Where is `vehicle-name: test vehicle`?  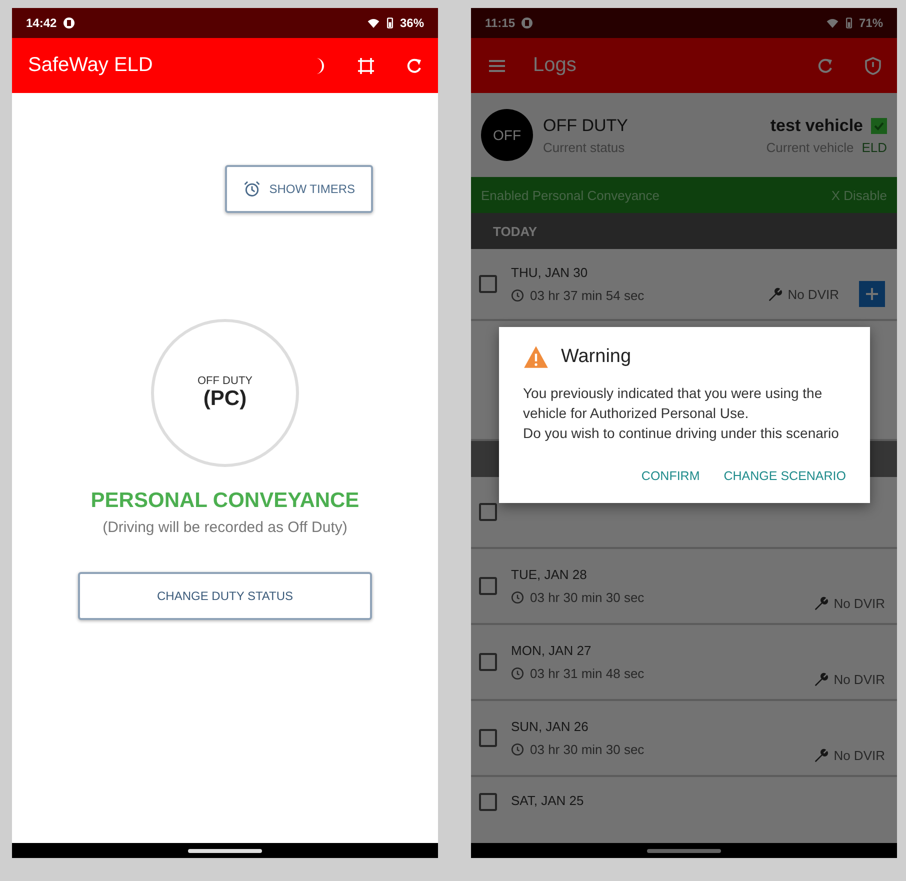 vehicle-name: test vehicle is located at coordinates (816, 126).